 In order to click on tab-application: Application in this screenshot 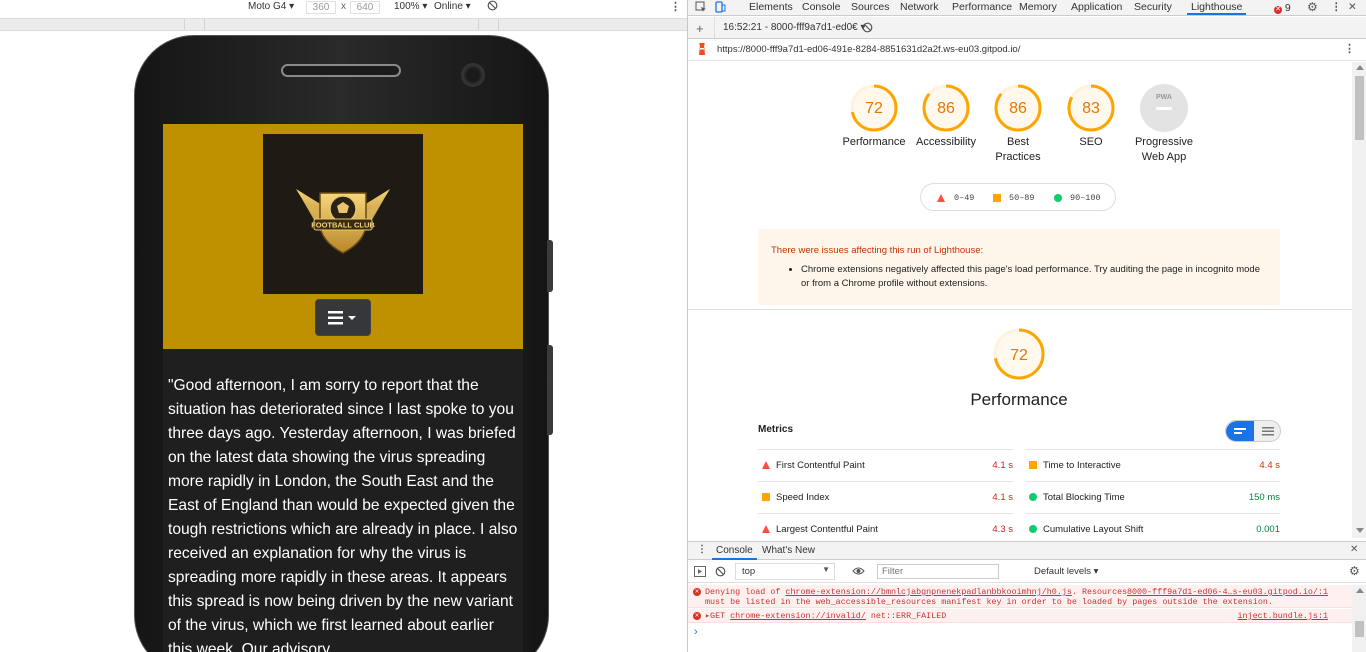, I will do `click(1096, 7)`.